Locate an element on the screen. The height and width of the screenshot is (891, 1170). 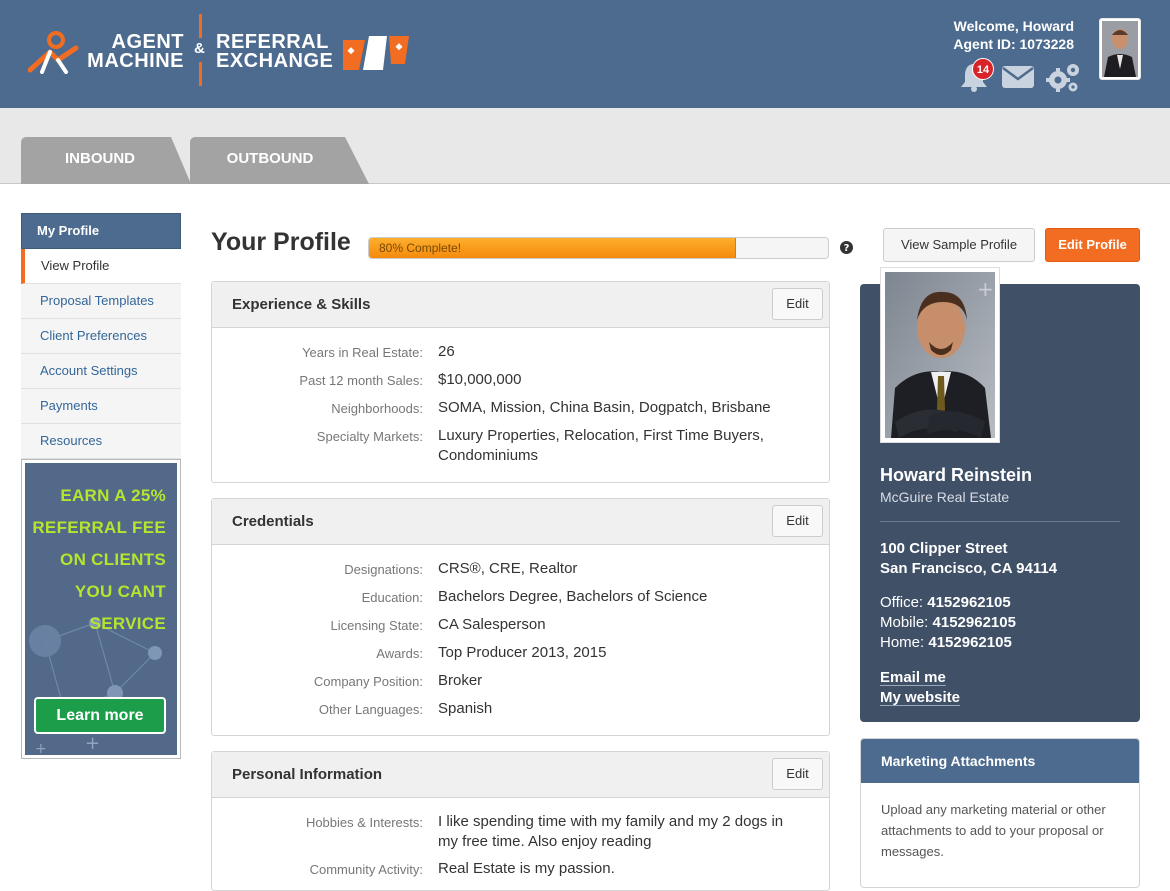
profile-photo: + is located at coordinates (940, 355).